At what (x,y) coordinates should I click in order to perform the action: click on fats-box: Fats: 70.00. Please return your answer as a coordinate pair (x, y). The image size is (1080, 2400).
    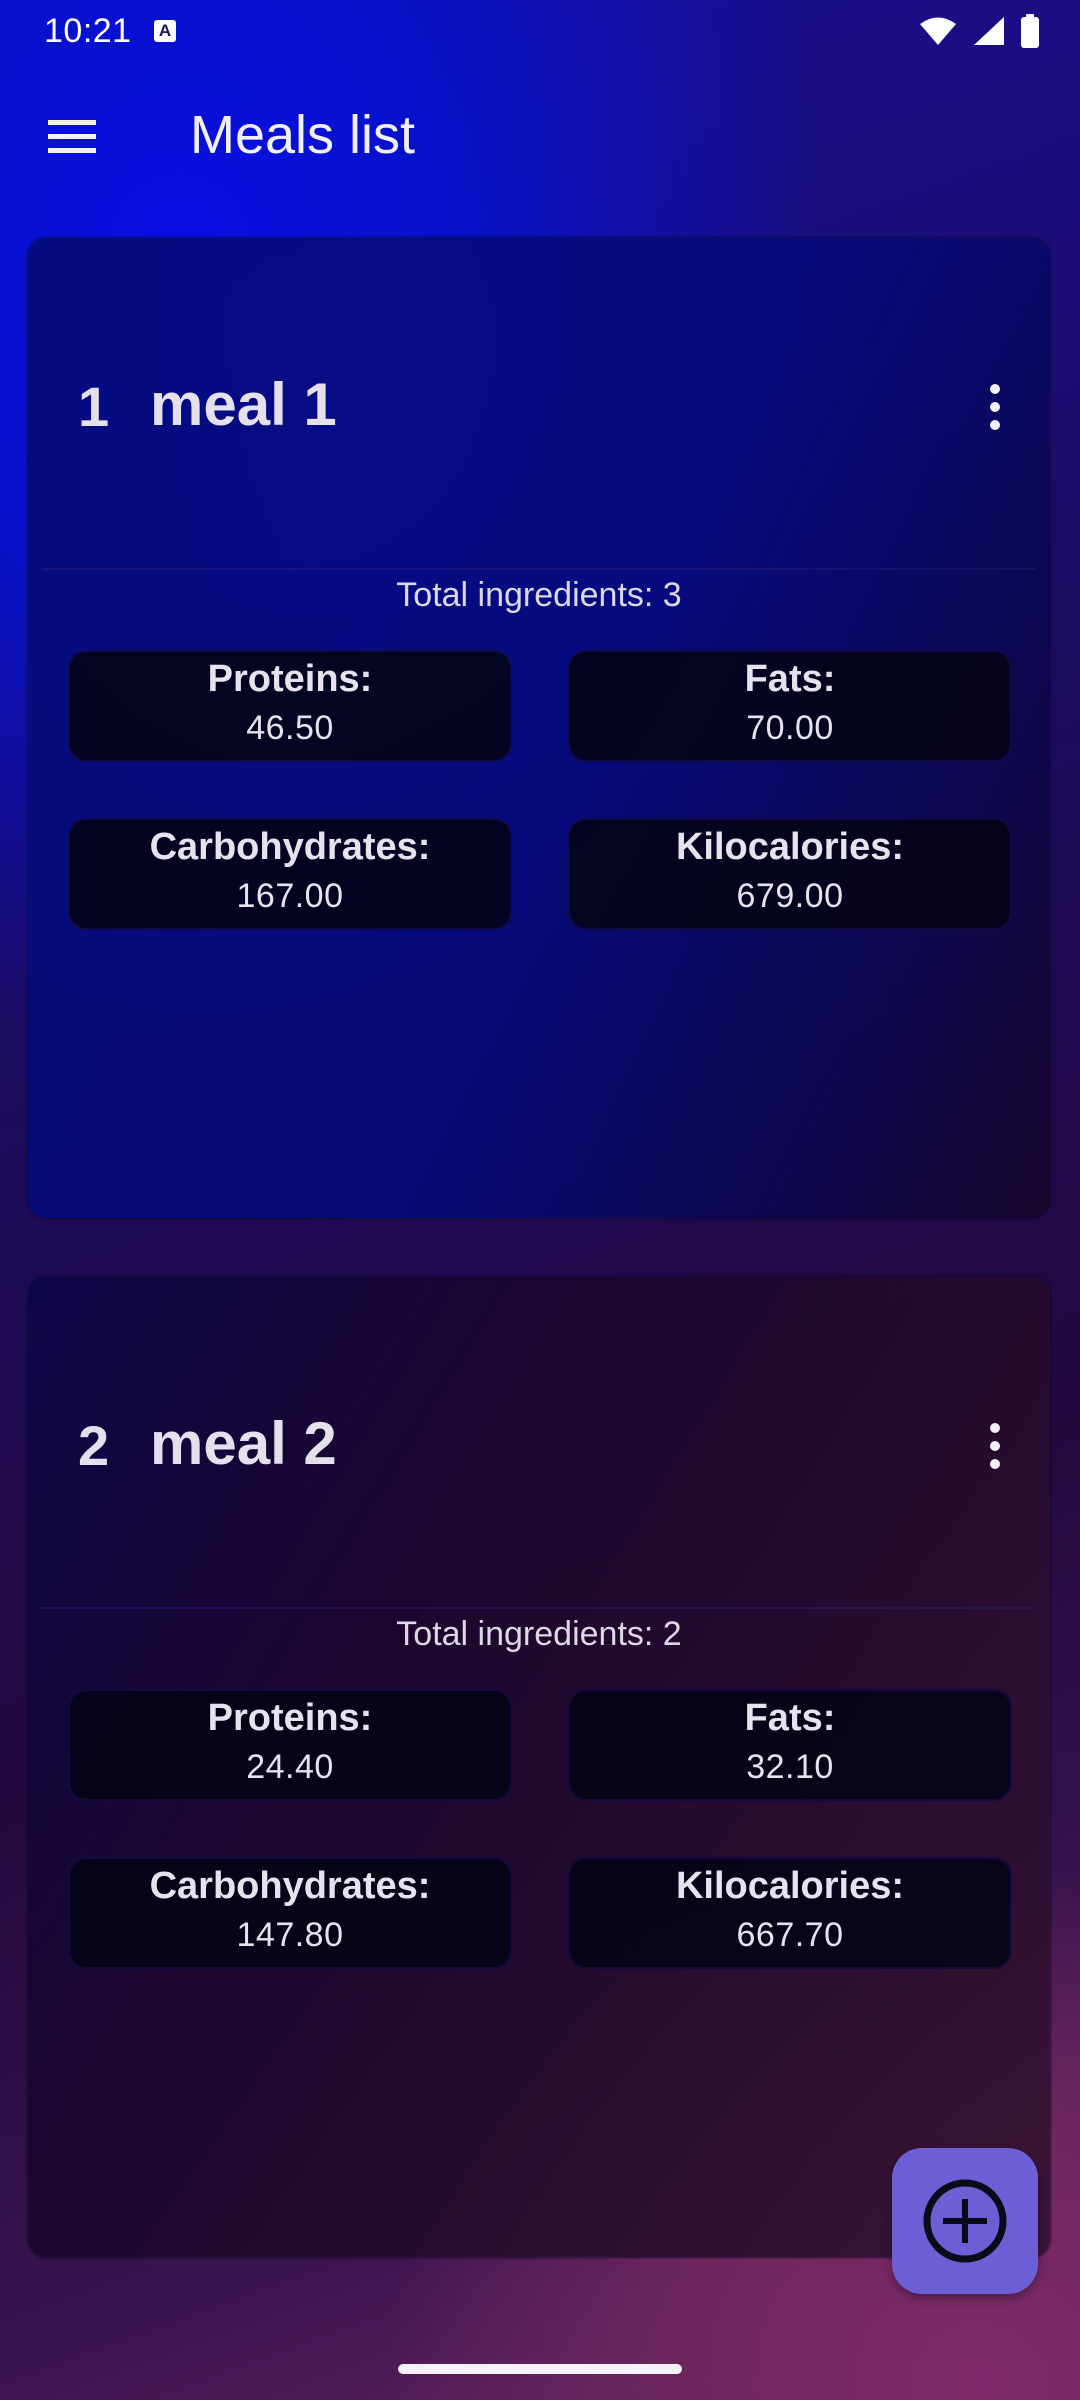
    Looking at the image, I should click on (790, 706).